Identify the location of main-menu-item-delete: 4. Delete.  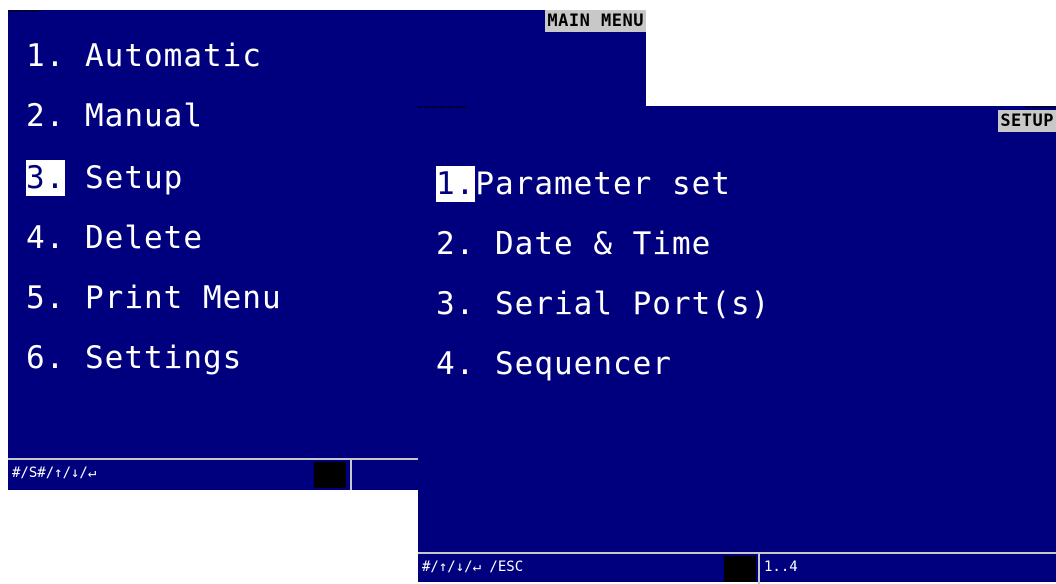
(114, 238).